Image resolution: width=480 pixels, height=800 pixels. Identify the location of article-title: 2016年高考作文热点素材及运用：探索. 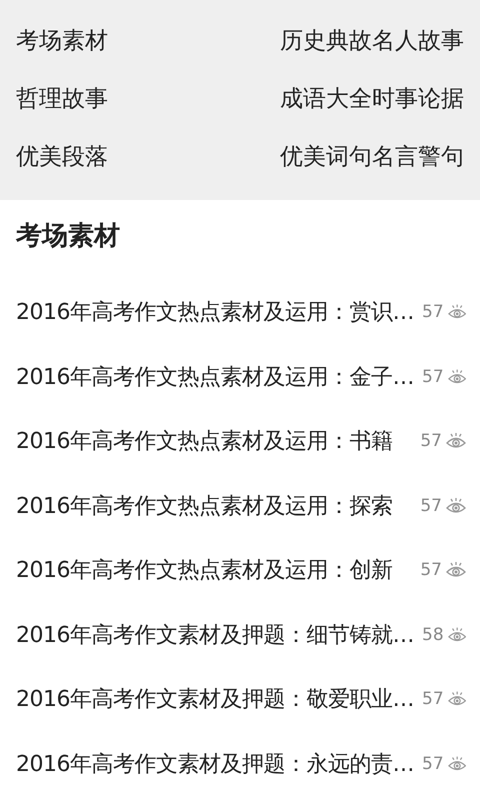
(214, 505).